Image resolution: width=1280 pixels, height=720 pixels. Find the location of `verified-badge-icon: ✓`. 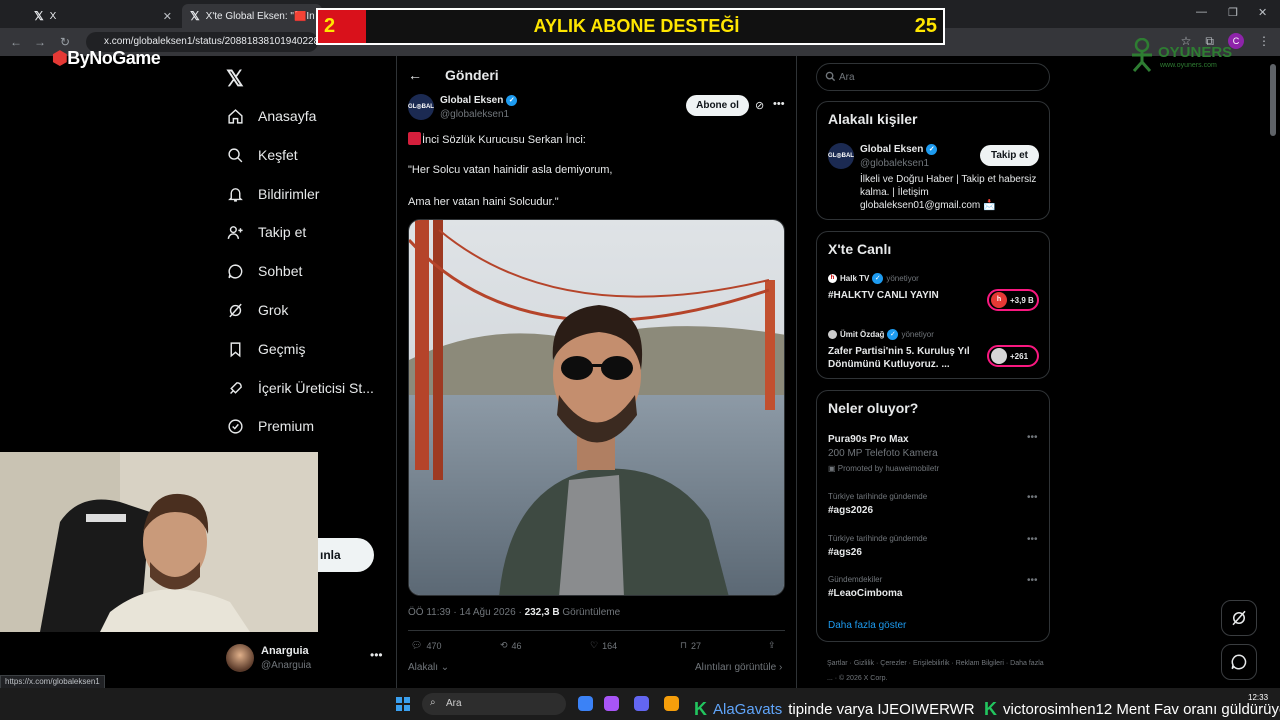

verified-badge-icon: ✓ is located at coordinates (932, 149).